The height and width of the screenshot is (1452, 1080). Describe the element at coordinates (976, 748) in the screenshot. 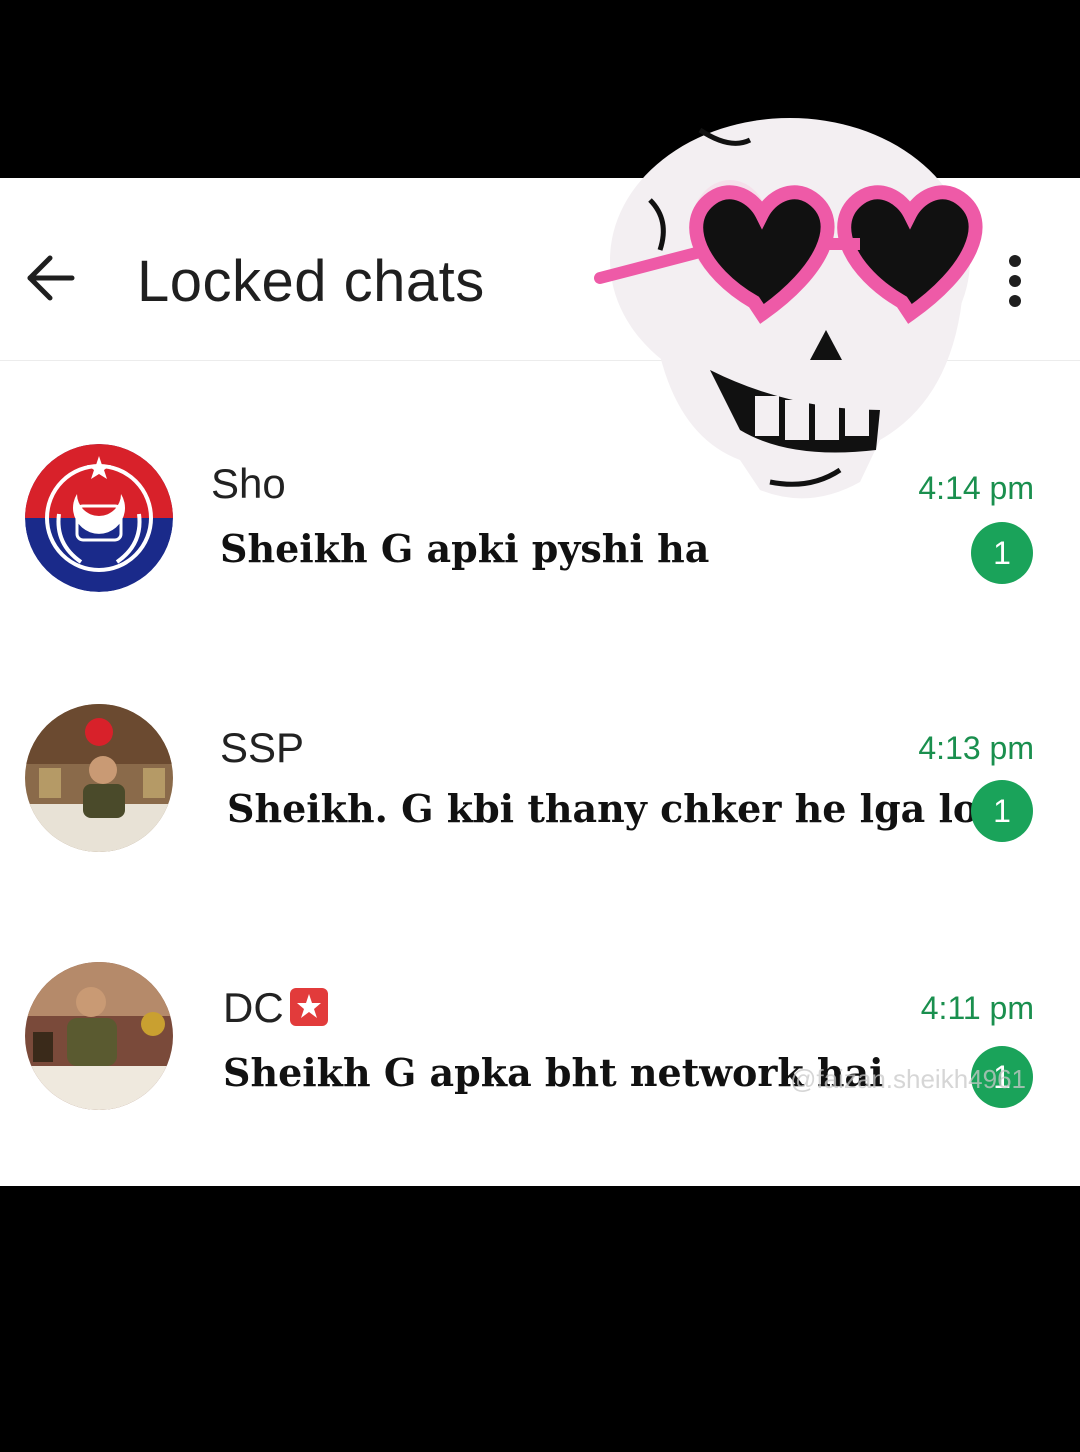

I see `chat-time: 4:13 pm` at that location.